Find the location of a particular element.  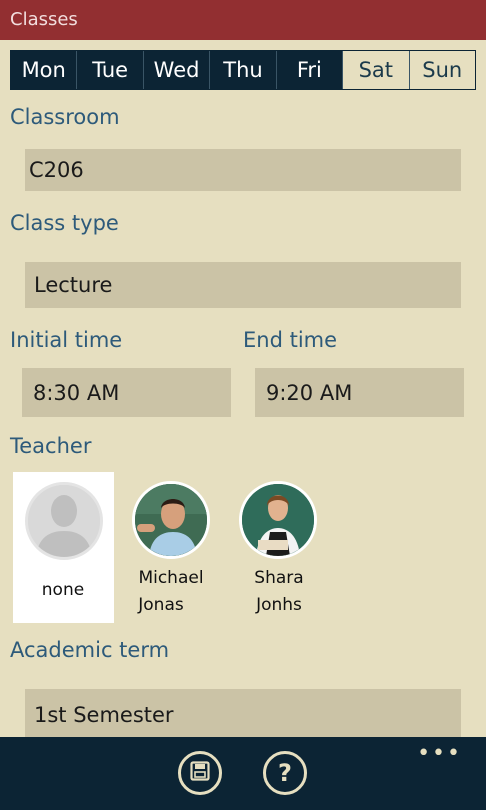

day-toggle-mon: Mon is located at coordinates (44, 70).